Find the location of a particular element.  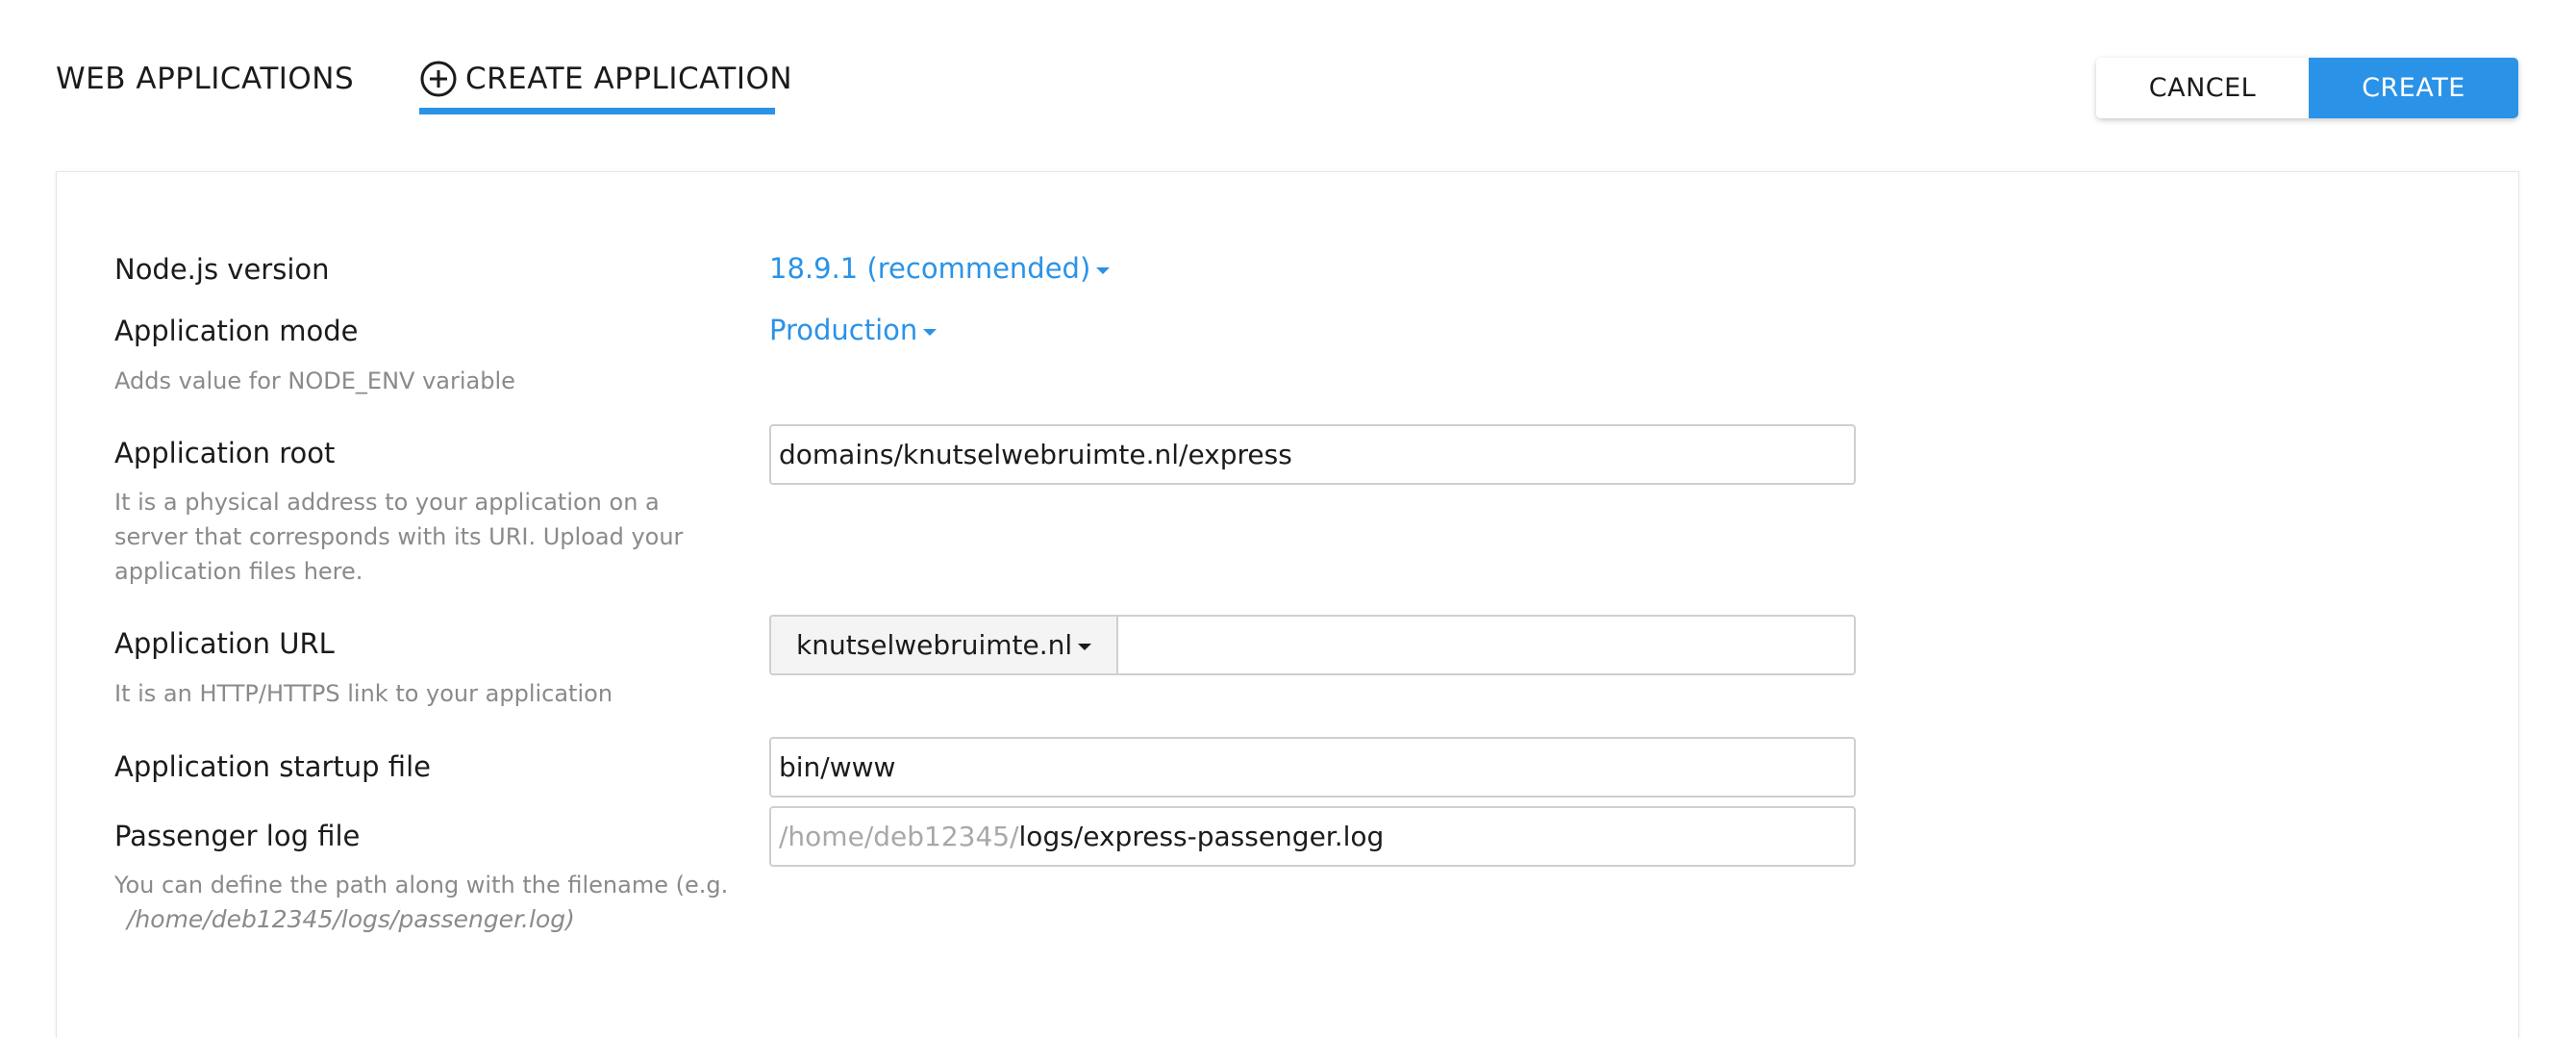

application-url-field: knutselwebruimte.nl is located at coordinates (1312, 645).